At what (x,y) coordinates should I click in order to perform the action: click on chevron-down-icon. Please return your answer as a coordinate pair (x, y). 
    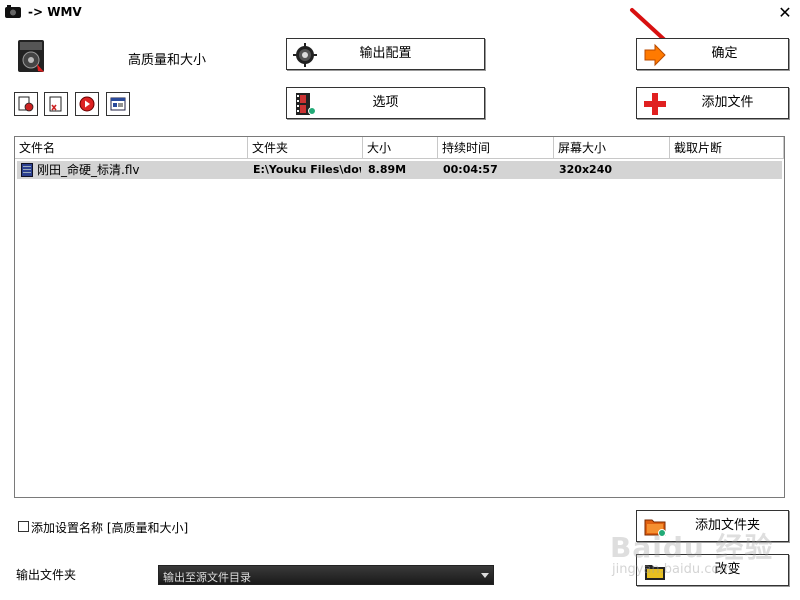
    Looking at the image, I should click on (485, 575).